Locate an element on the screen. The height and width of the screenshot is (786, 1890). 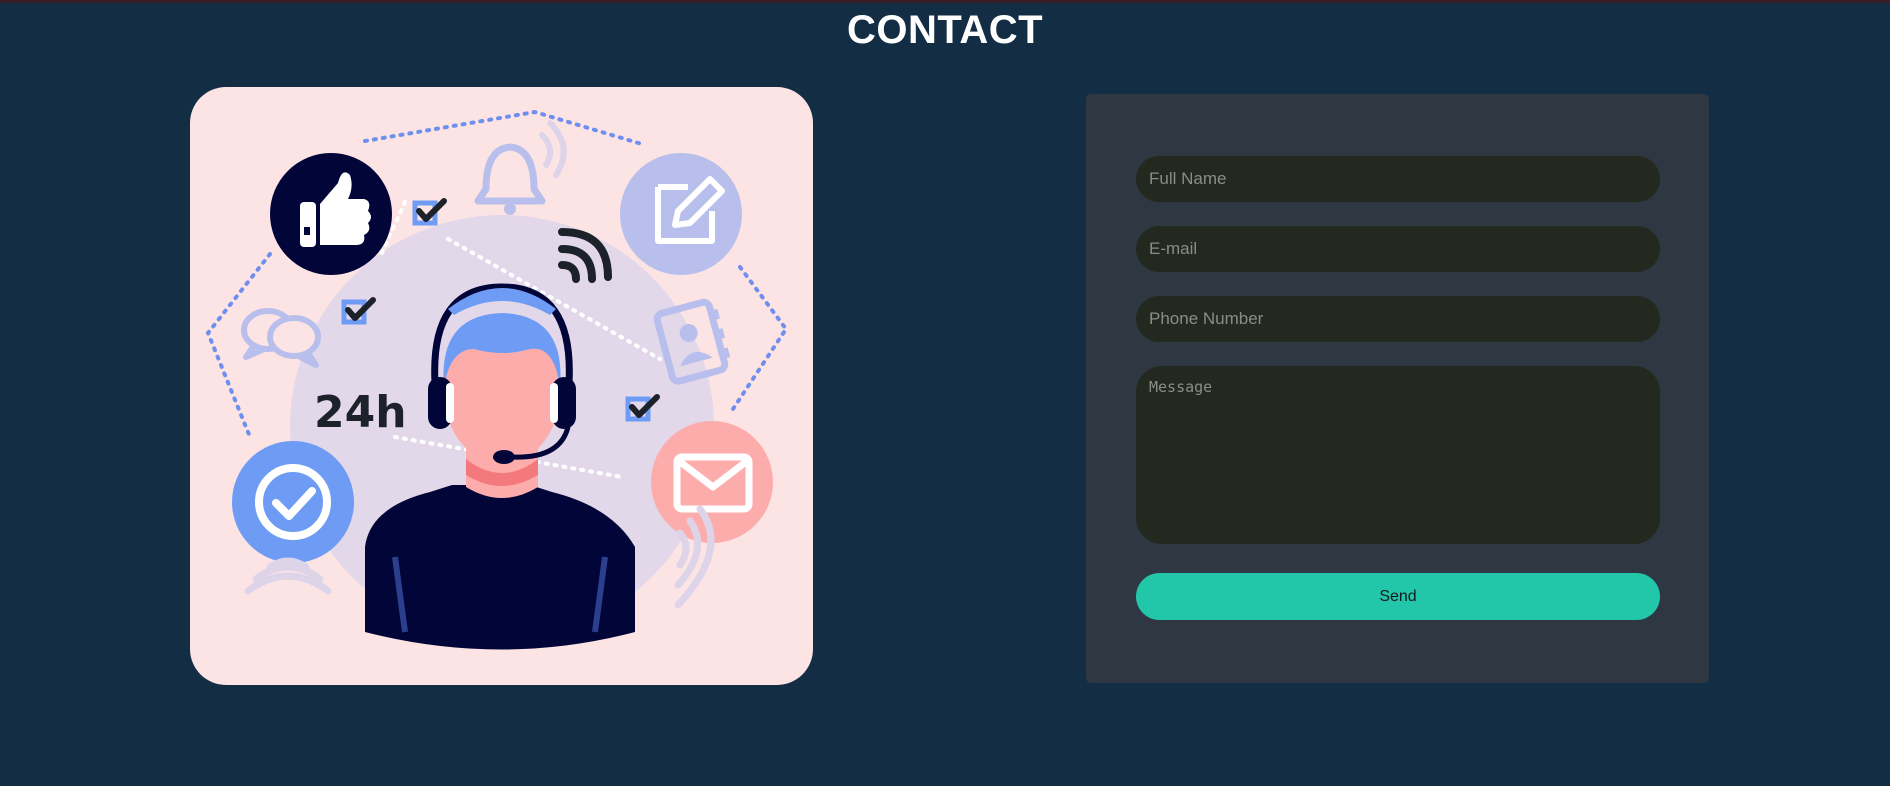
checkmark-circle-icon is located at coordinates (293, 502).